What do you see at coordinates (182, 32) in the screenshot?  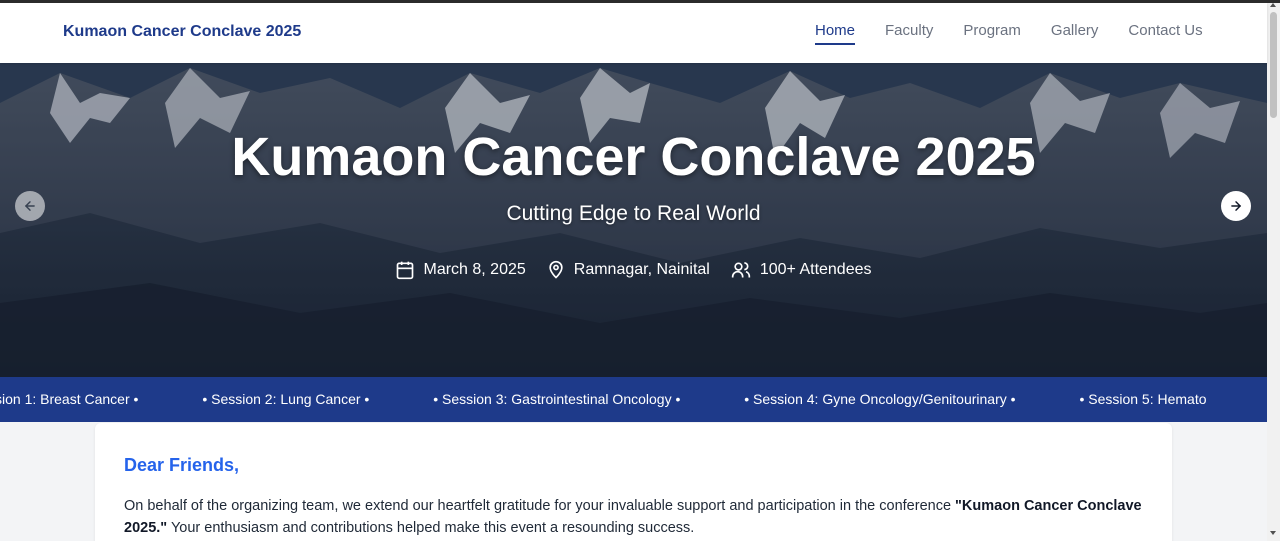 I see `site-brand: Kumaon Cancer Conclave 2025` at bounding box center [182, 32].